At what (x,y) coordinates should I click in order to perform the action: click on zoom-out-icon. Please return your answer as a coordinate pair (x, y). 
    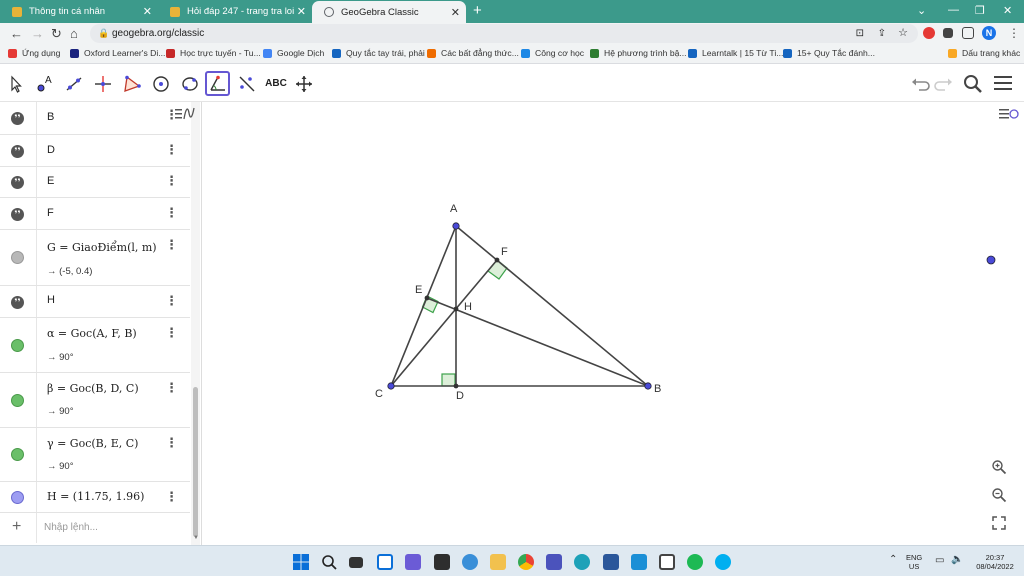
    Looking at the image, I should click on (999, 496).